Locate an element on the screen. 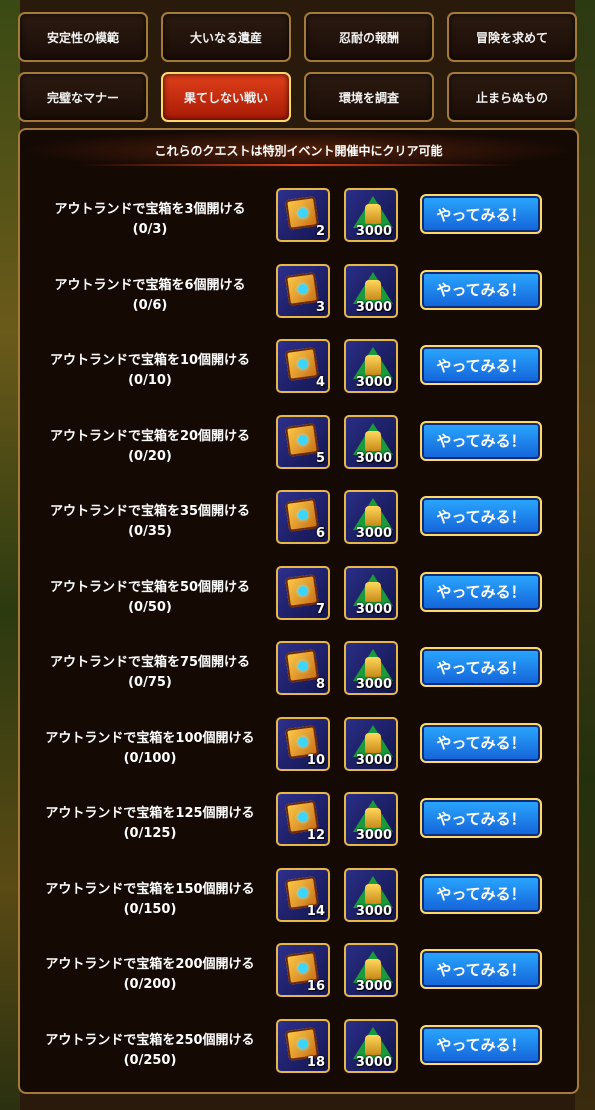 This screenshot has height=1110, width=595. reward-chest: 2 is located at coordinates (303, 215).